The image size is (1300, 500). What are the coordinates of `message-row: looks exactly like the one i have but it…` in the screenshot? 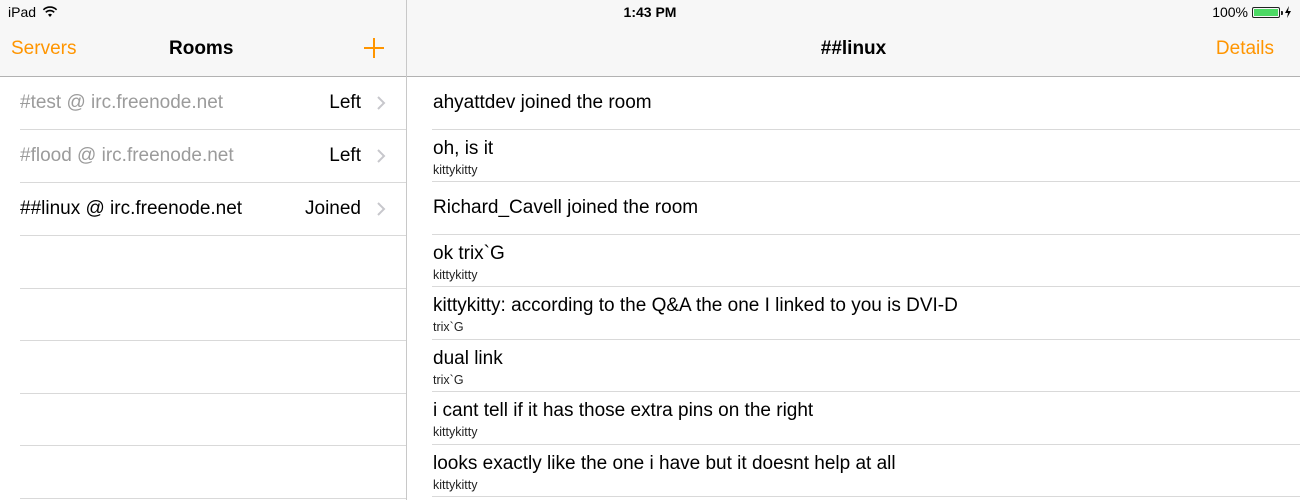 It's located at (853, 471).